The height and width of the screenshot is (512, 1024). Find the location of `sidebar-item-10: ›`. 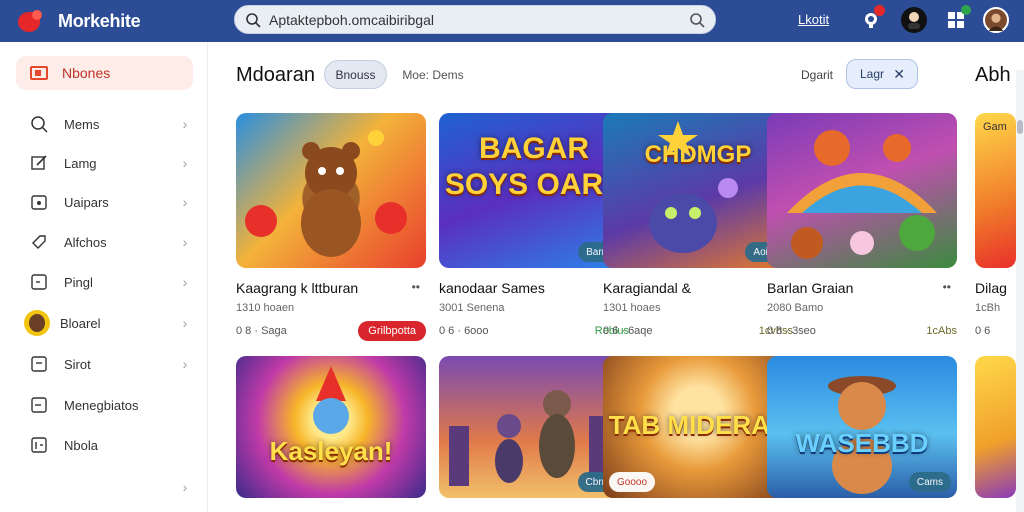

sidebar-item-10: › is located at coordinates (104, 487).